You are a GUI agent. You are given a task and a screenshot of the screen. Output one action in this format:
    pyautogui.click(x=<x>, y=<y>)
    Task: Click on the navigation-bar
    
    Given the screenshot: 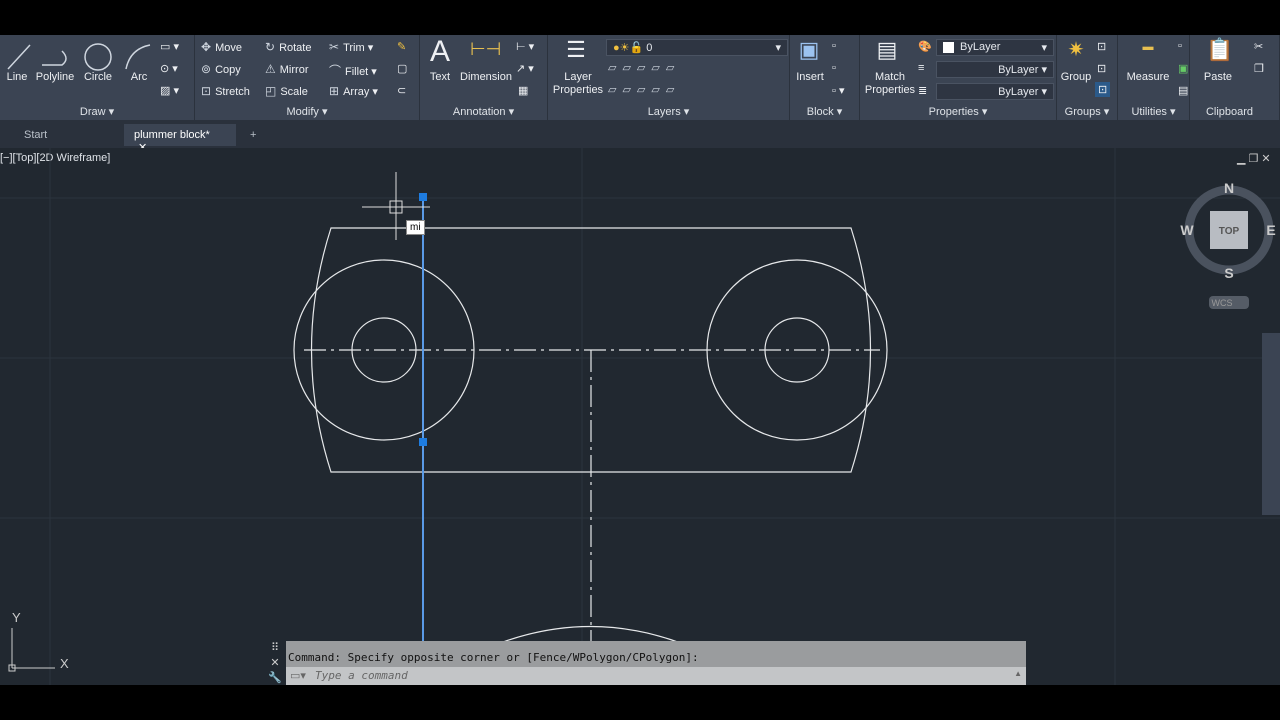 What is the action you would take?
    pyautogui.click(x=1271, y=424)
    